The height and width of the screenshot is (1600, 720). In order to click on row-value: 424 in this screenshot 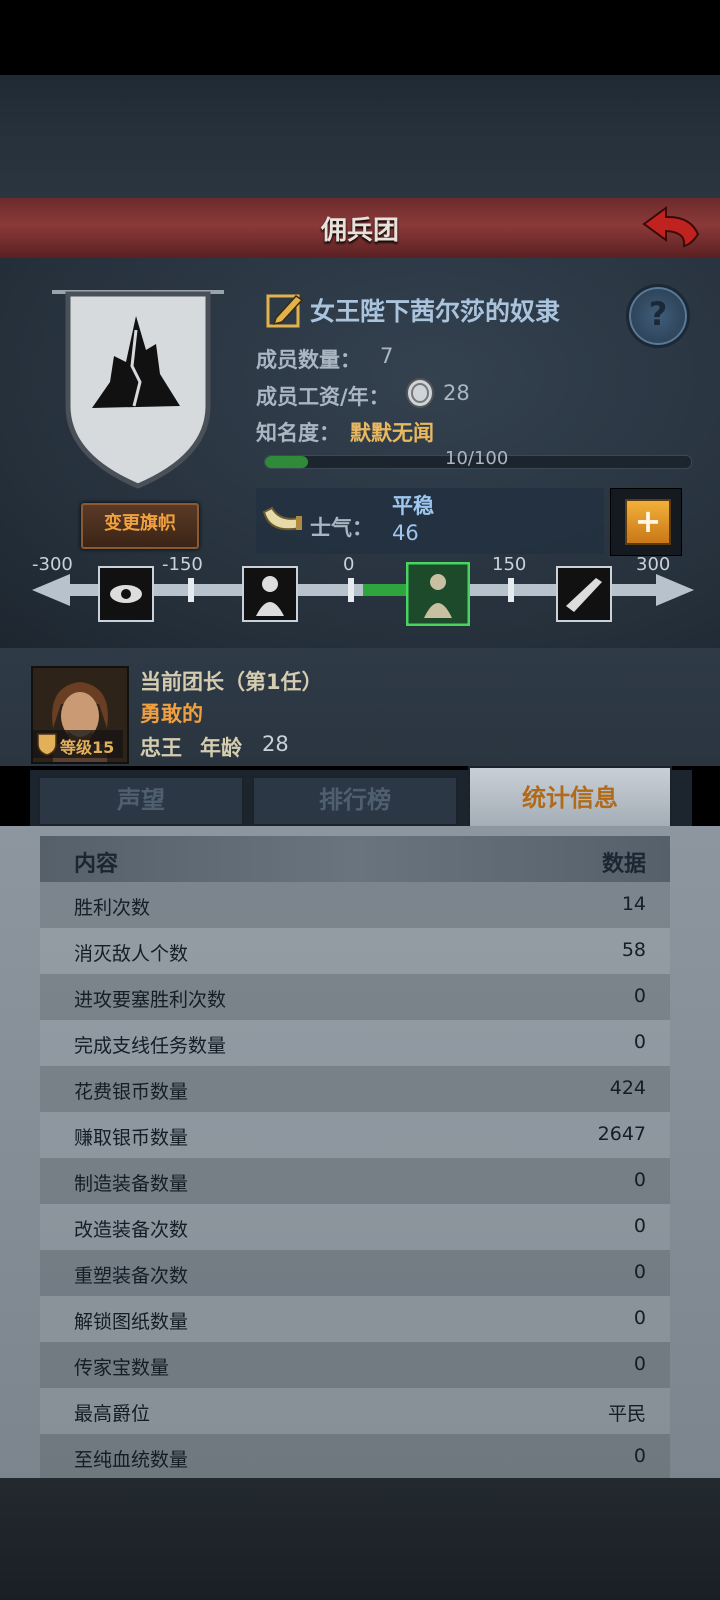, I will do `click(627, 1088)`.